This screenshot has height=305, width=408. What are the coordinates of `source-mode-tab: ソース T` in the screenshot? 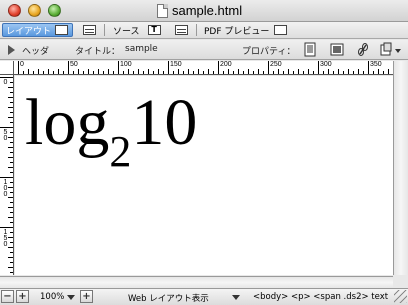 It's located at (137, 30).